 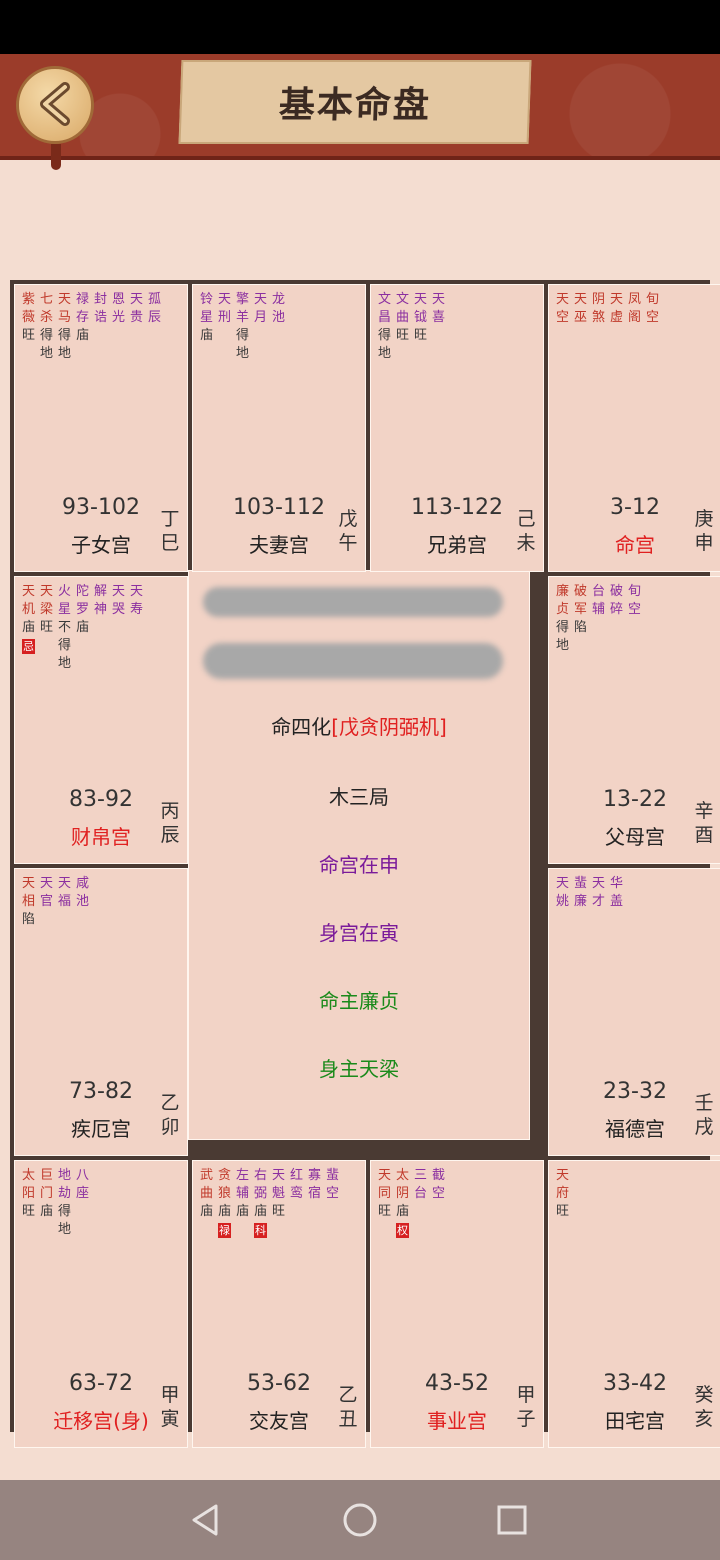 What do you see at coordinates (46, 317) in the screenshot?
I see `star-name-char: 杀` at bounding box center [46, 317].